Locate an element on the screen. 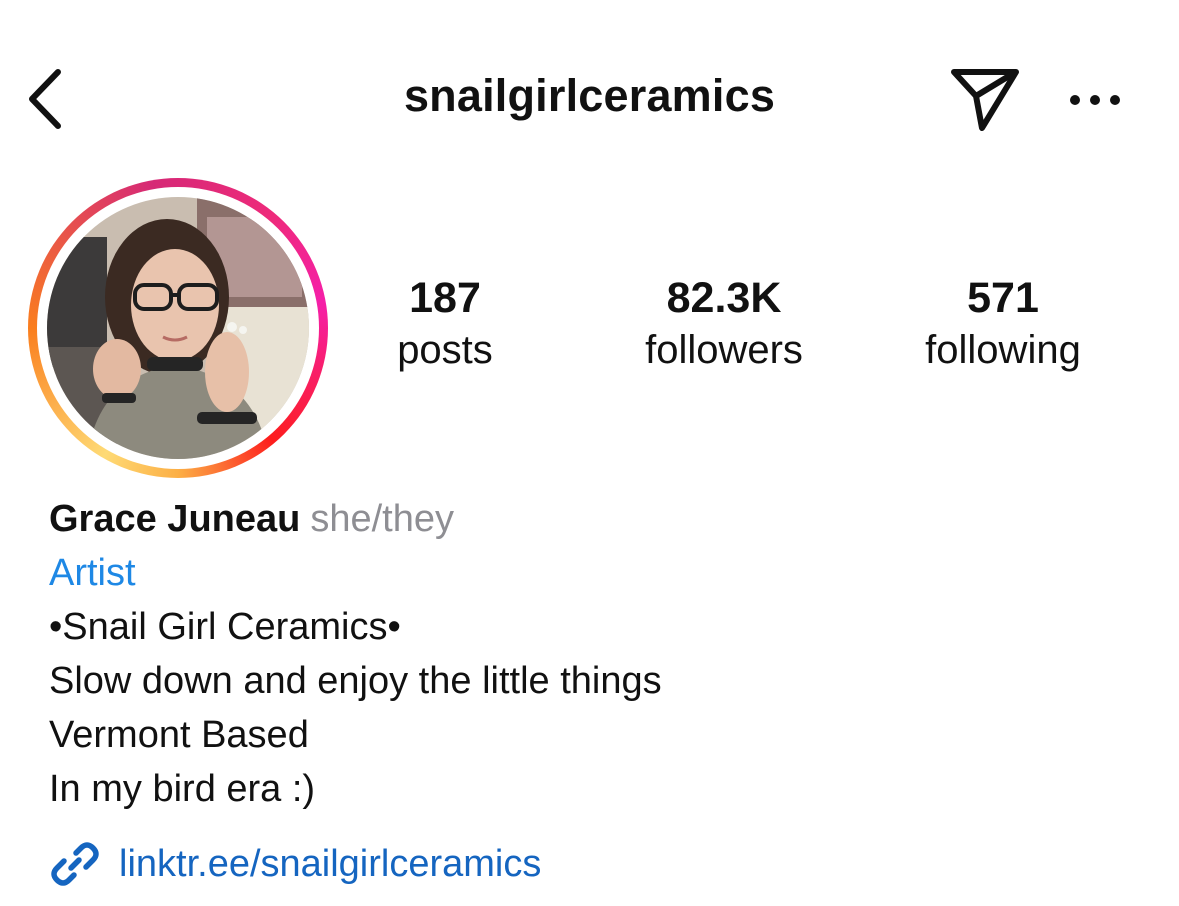  external-link: linktr.ee/snailgirlceramics is located at coordinates (295, 864).